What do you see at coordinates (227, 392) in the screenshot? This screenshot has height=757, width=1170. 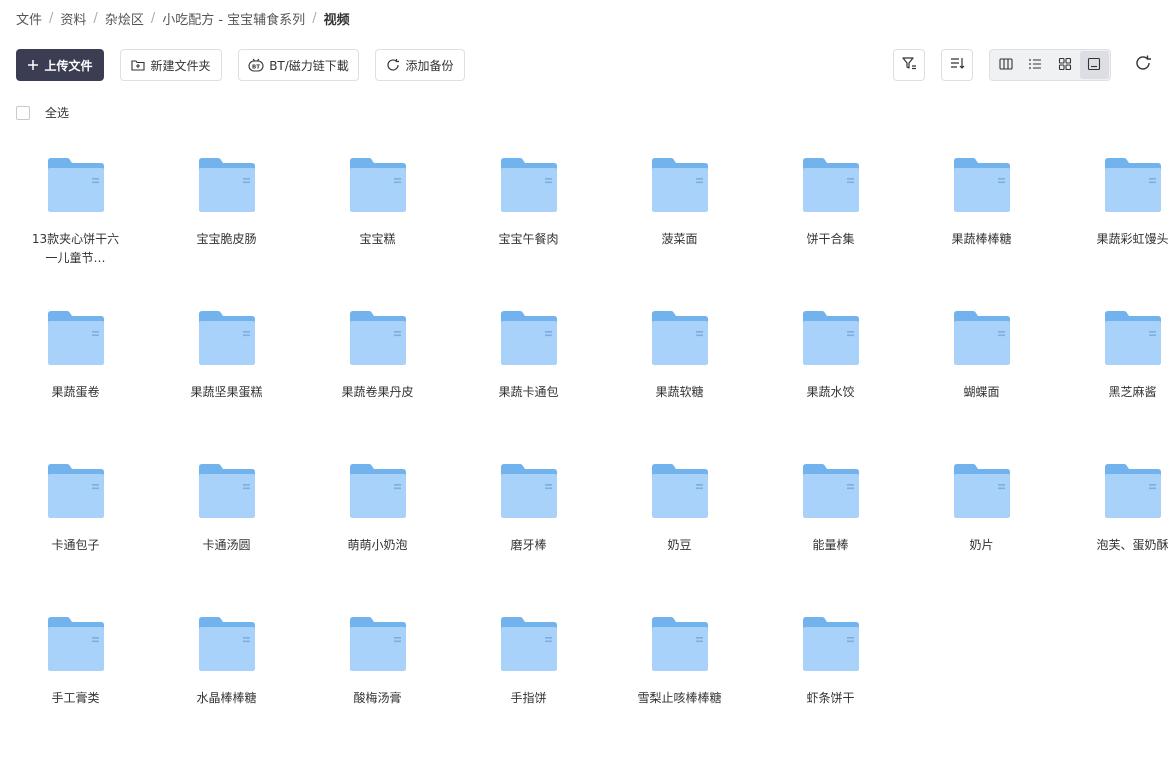 I see `folder-name: 果蔬坚果蛋糕` at bounding box center [227, 392].